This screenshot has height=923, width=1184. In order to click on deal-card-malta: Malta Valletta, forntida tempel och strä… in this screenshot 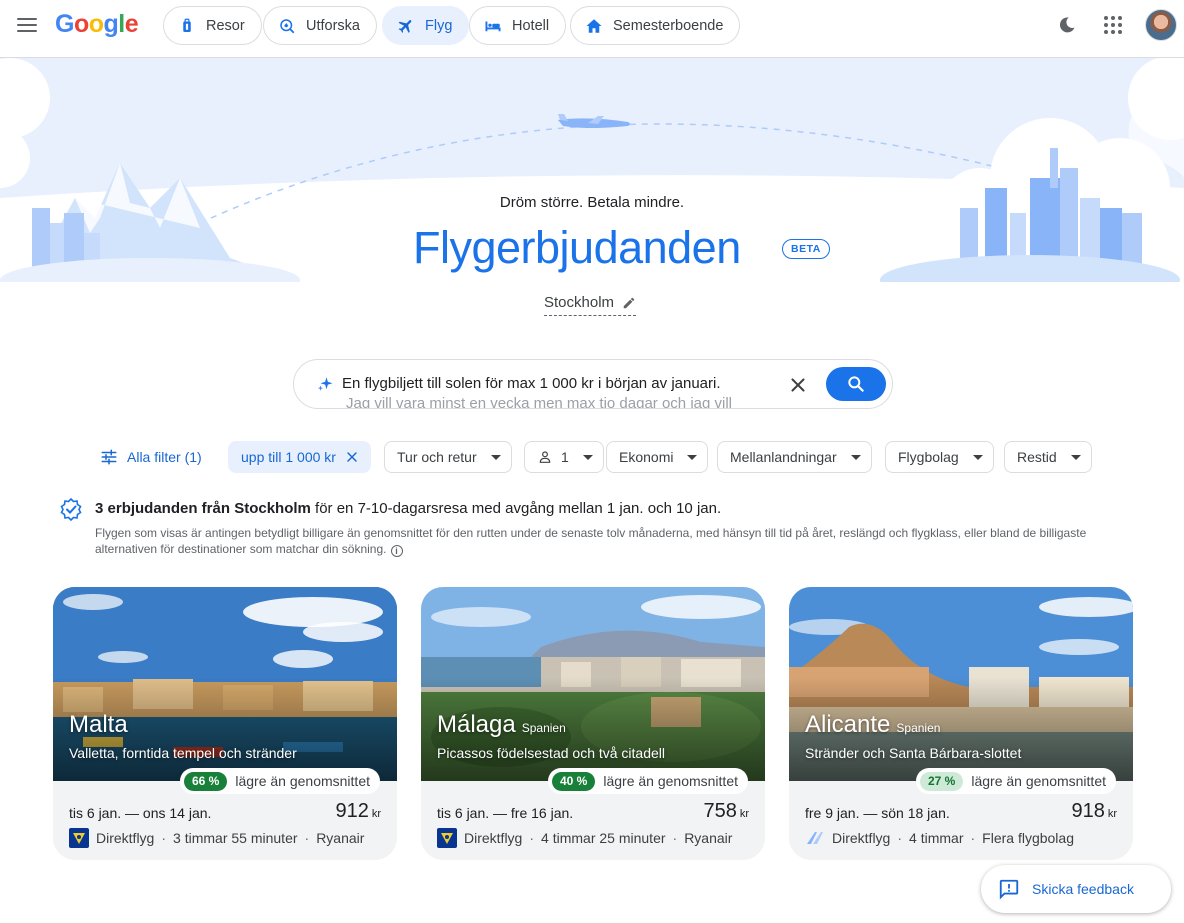, I will do `click(225, 723)`.